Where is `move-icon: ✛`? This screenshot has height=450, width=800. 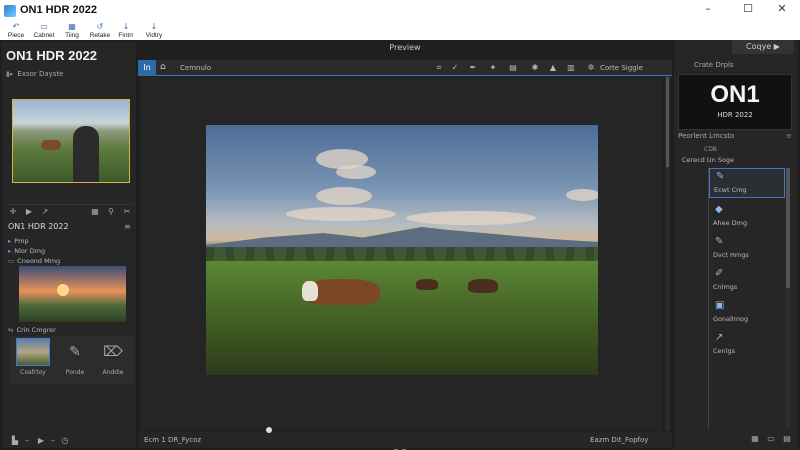 move-icon: ✛ is located at coordinates (13, 211).